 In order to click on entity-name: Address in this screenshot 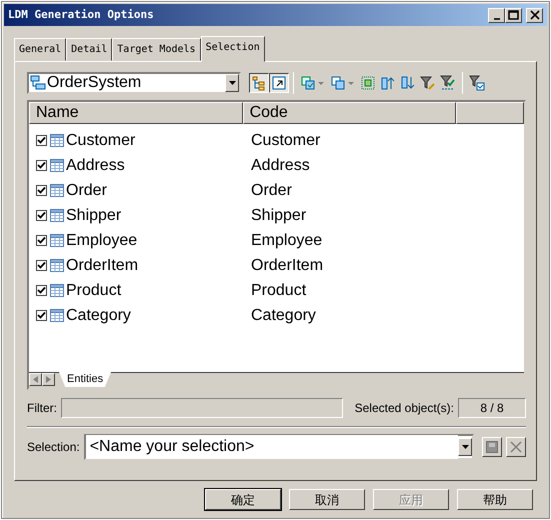, I will do `click(95, 166)`.